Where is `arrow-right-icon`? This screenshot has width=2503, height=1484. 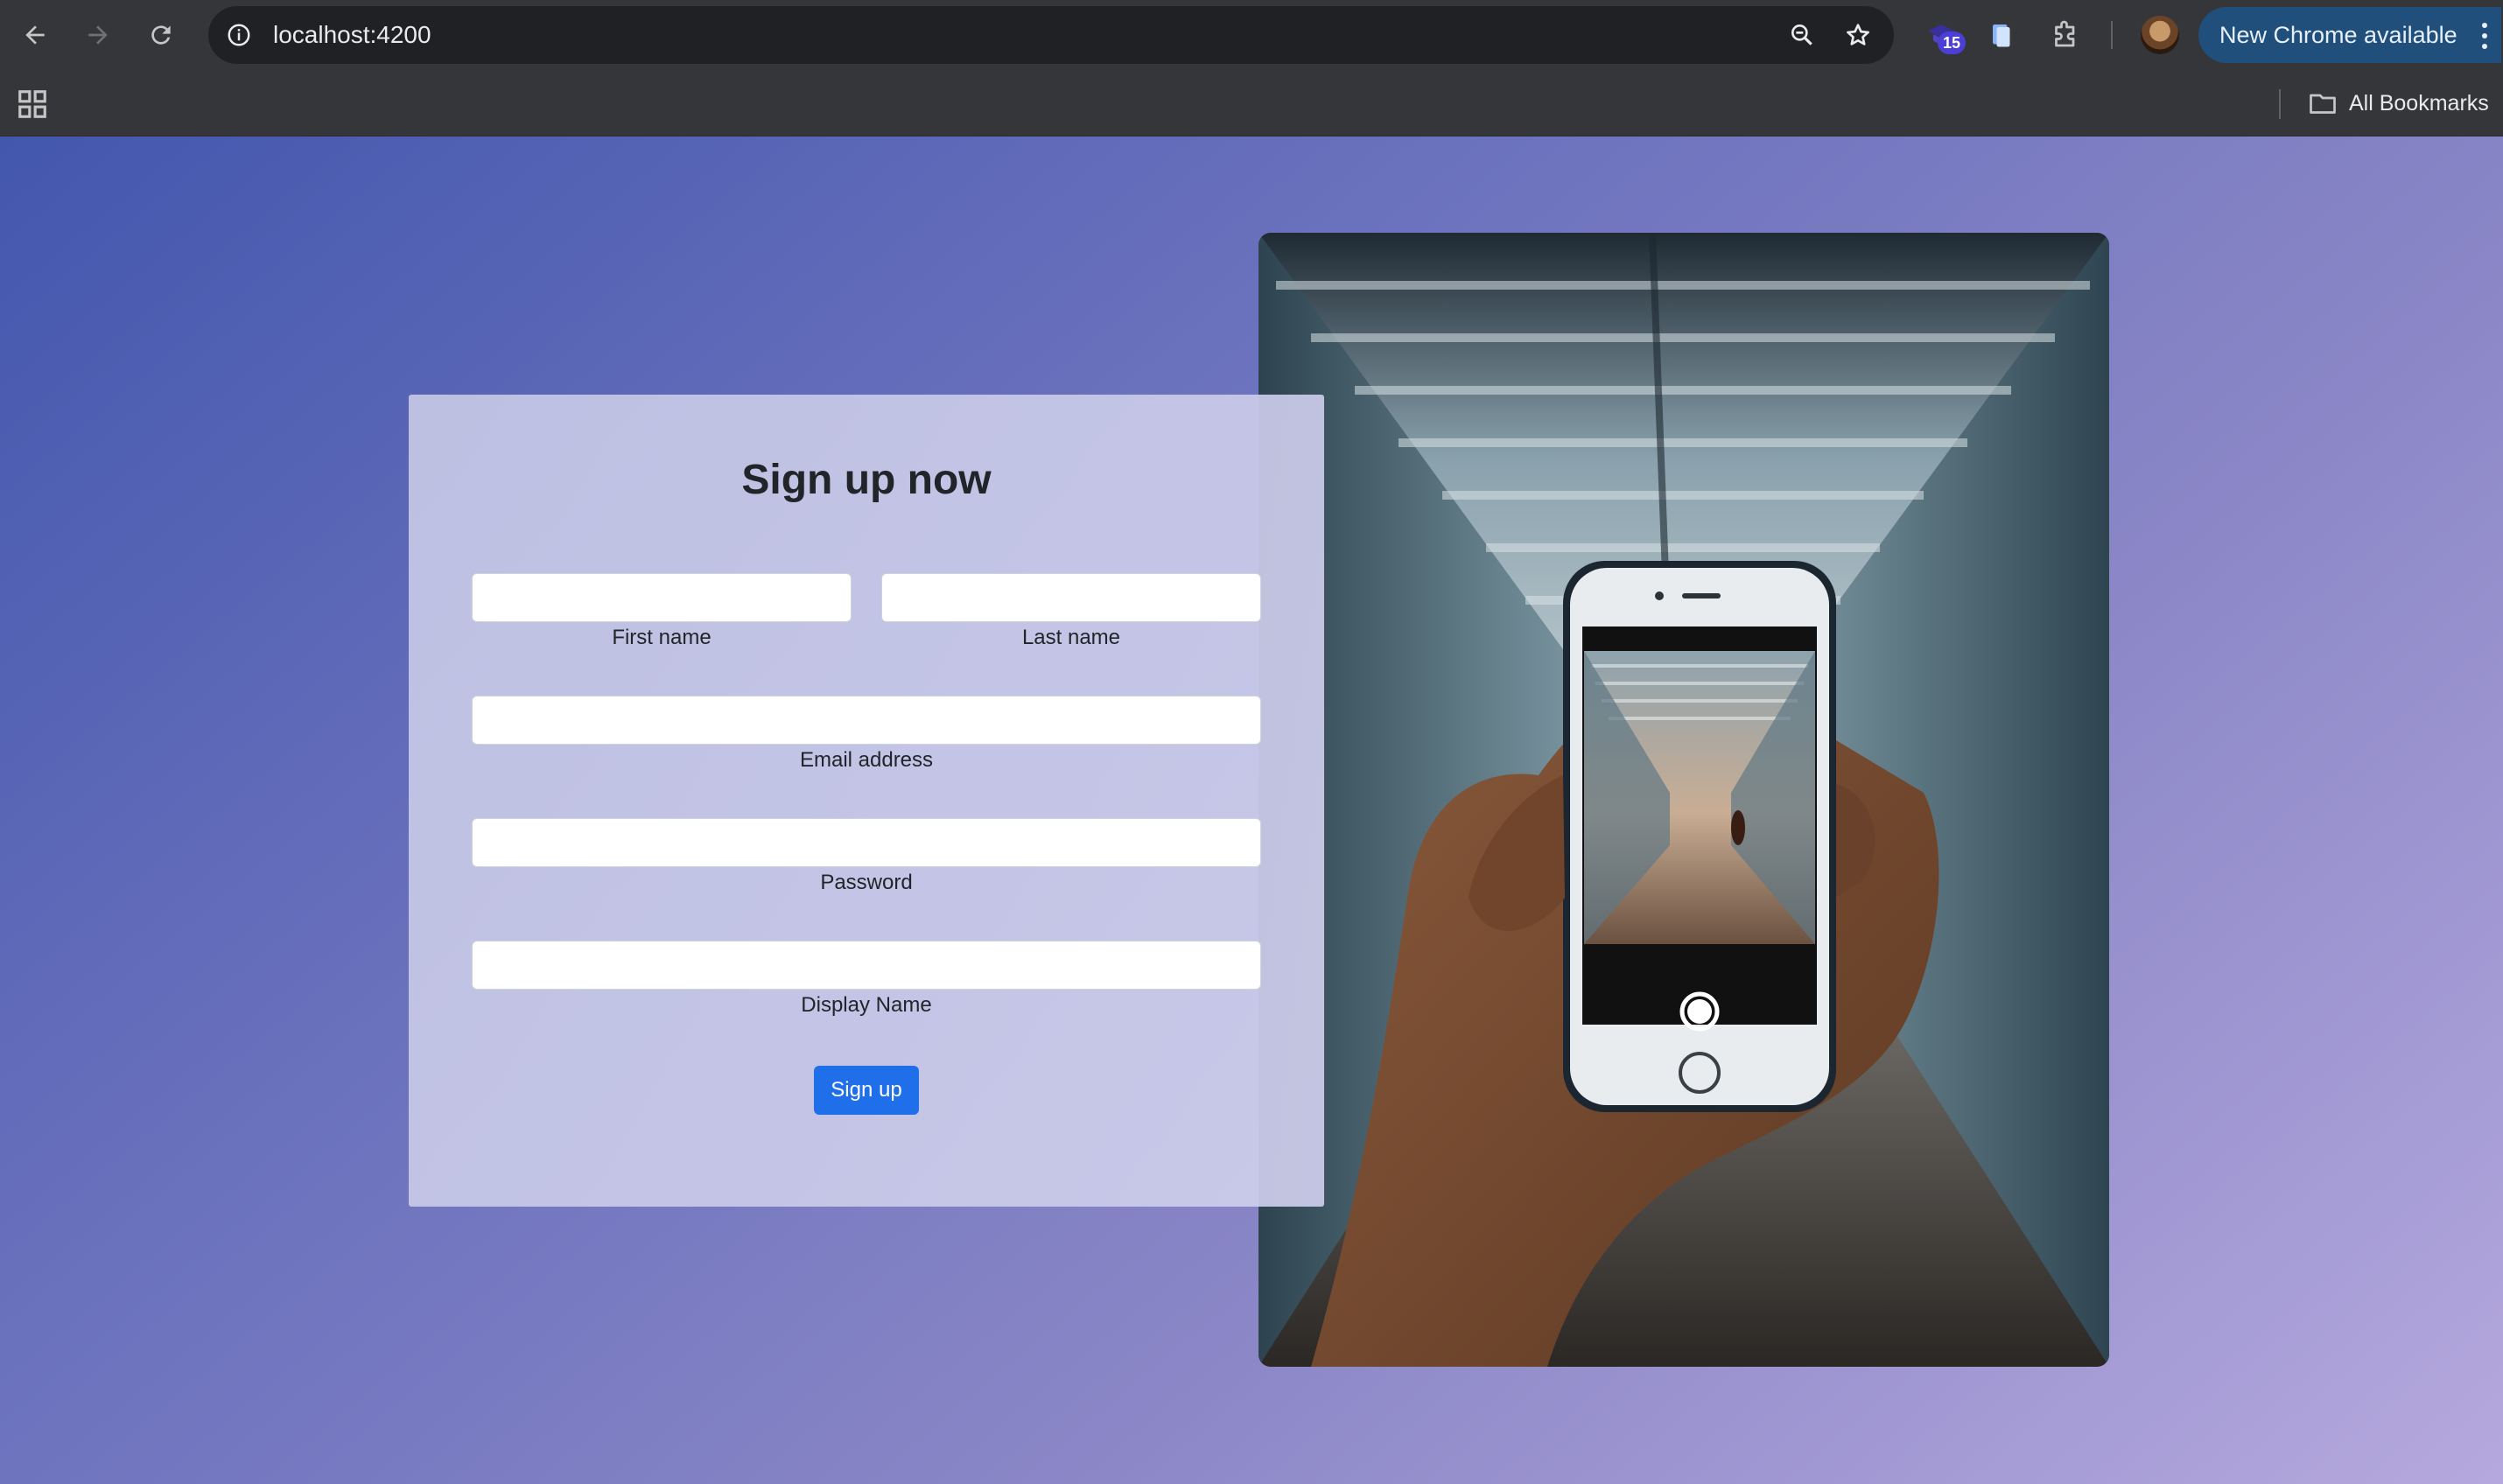 arrow-right-icon is located at coordinates (98, 35).